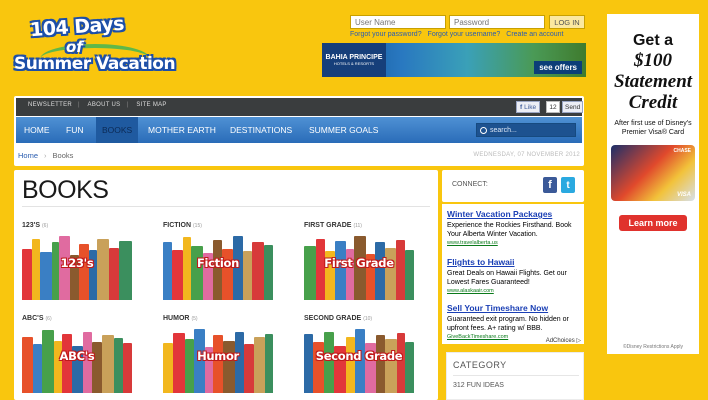 This screenshot has width=708, height=400. Describe the element at coordinates (514, 243) in the screenshot. I see `ad-url: www.travelalberta.us` at that location.